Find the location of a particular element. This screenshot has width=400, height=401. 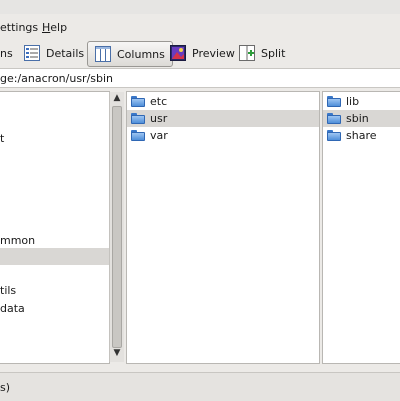

menu-help: Help is located at coordinates (54, 27).